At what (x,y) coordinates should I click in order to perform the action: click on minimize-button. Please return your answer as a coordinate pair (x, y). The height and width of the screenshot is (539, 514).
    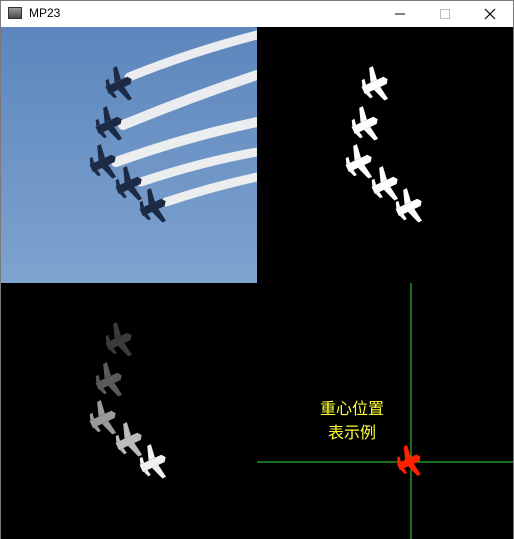
    Looking at the image, I should click on (400, 14).